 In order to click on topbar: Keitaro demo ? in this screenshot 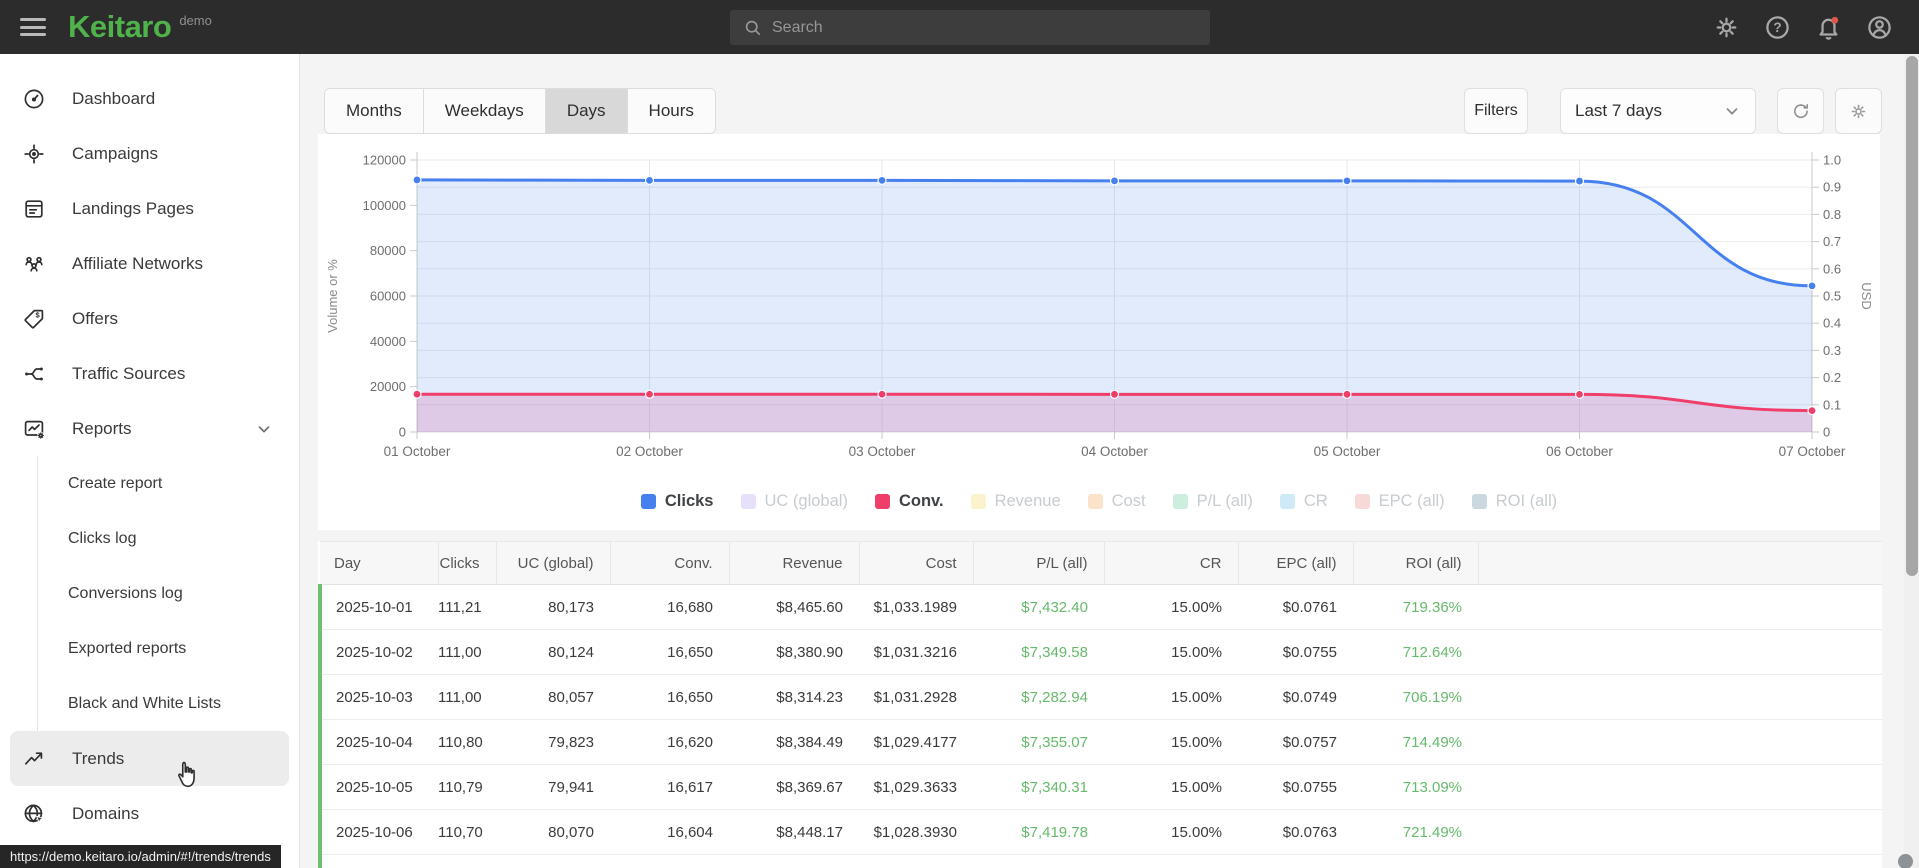, I will do `click(959, 27)`.